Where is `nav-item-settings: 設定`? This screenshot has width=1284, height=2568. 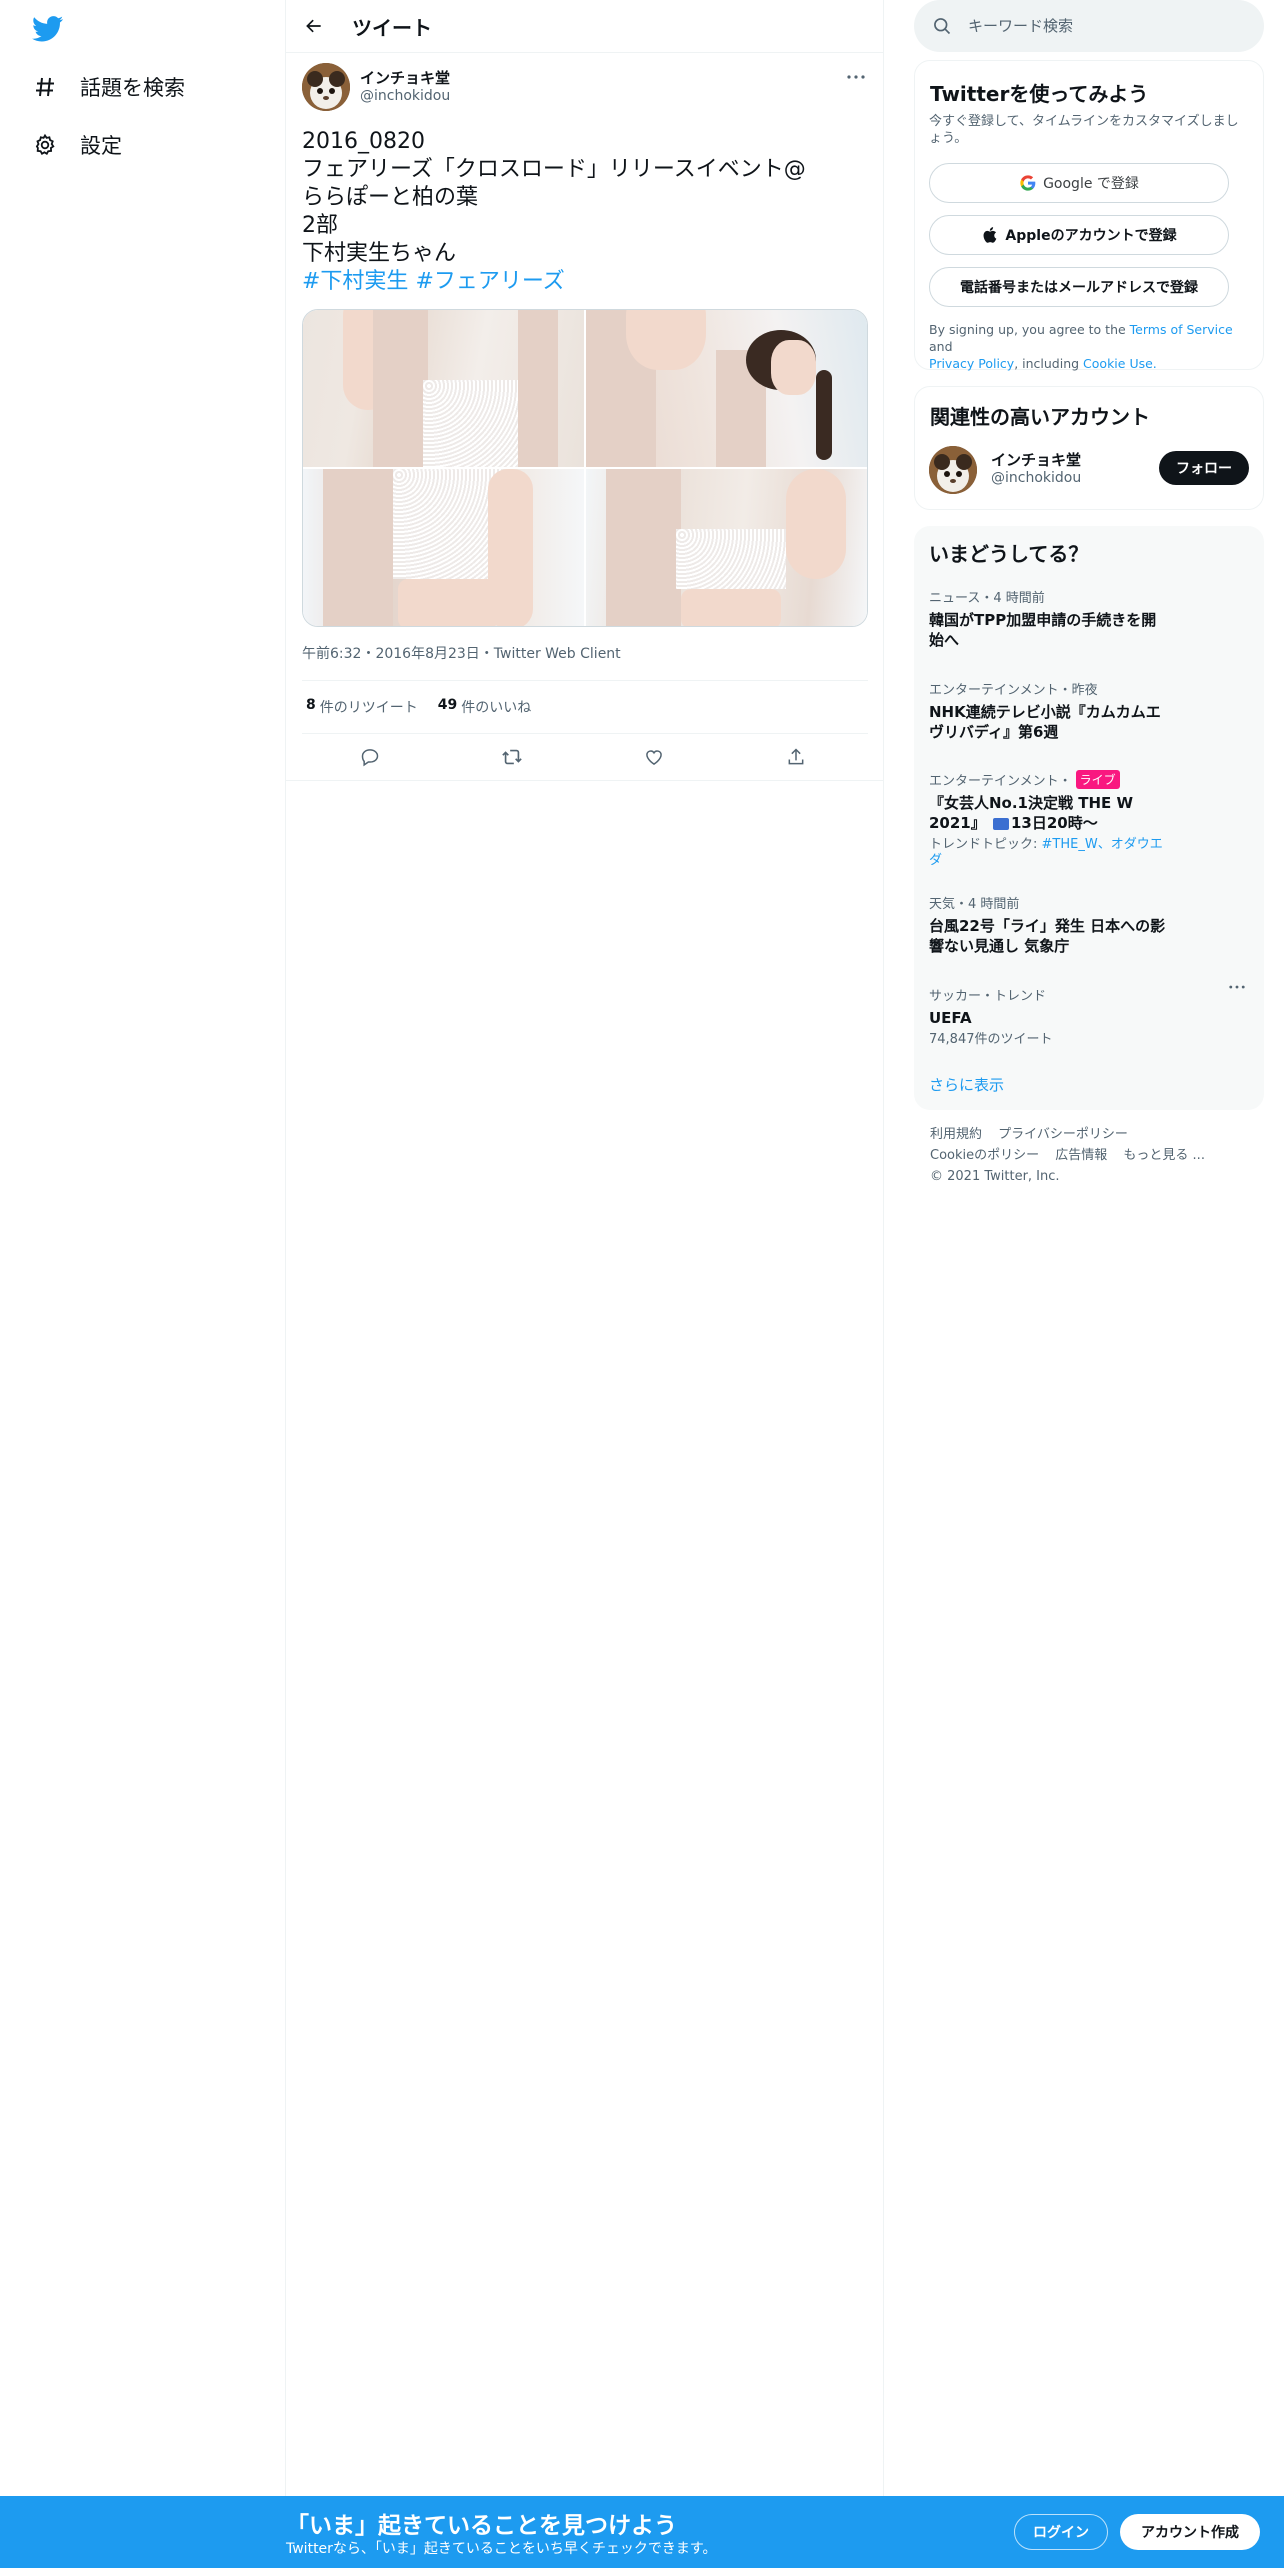
nav-item-settings: 設定 is located at coordinates (76, 145).